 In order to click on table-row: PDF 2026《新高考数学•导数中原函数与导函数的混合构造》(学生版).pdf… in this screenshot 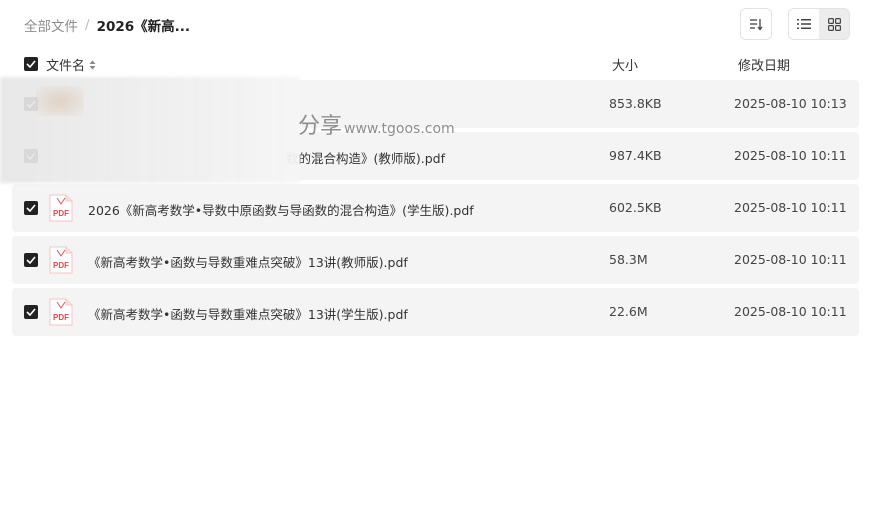, I will do `click(435, 208)`.